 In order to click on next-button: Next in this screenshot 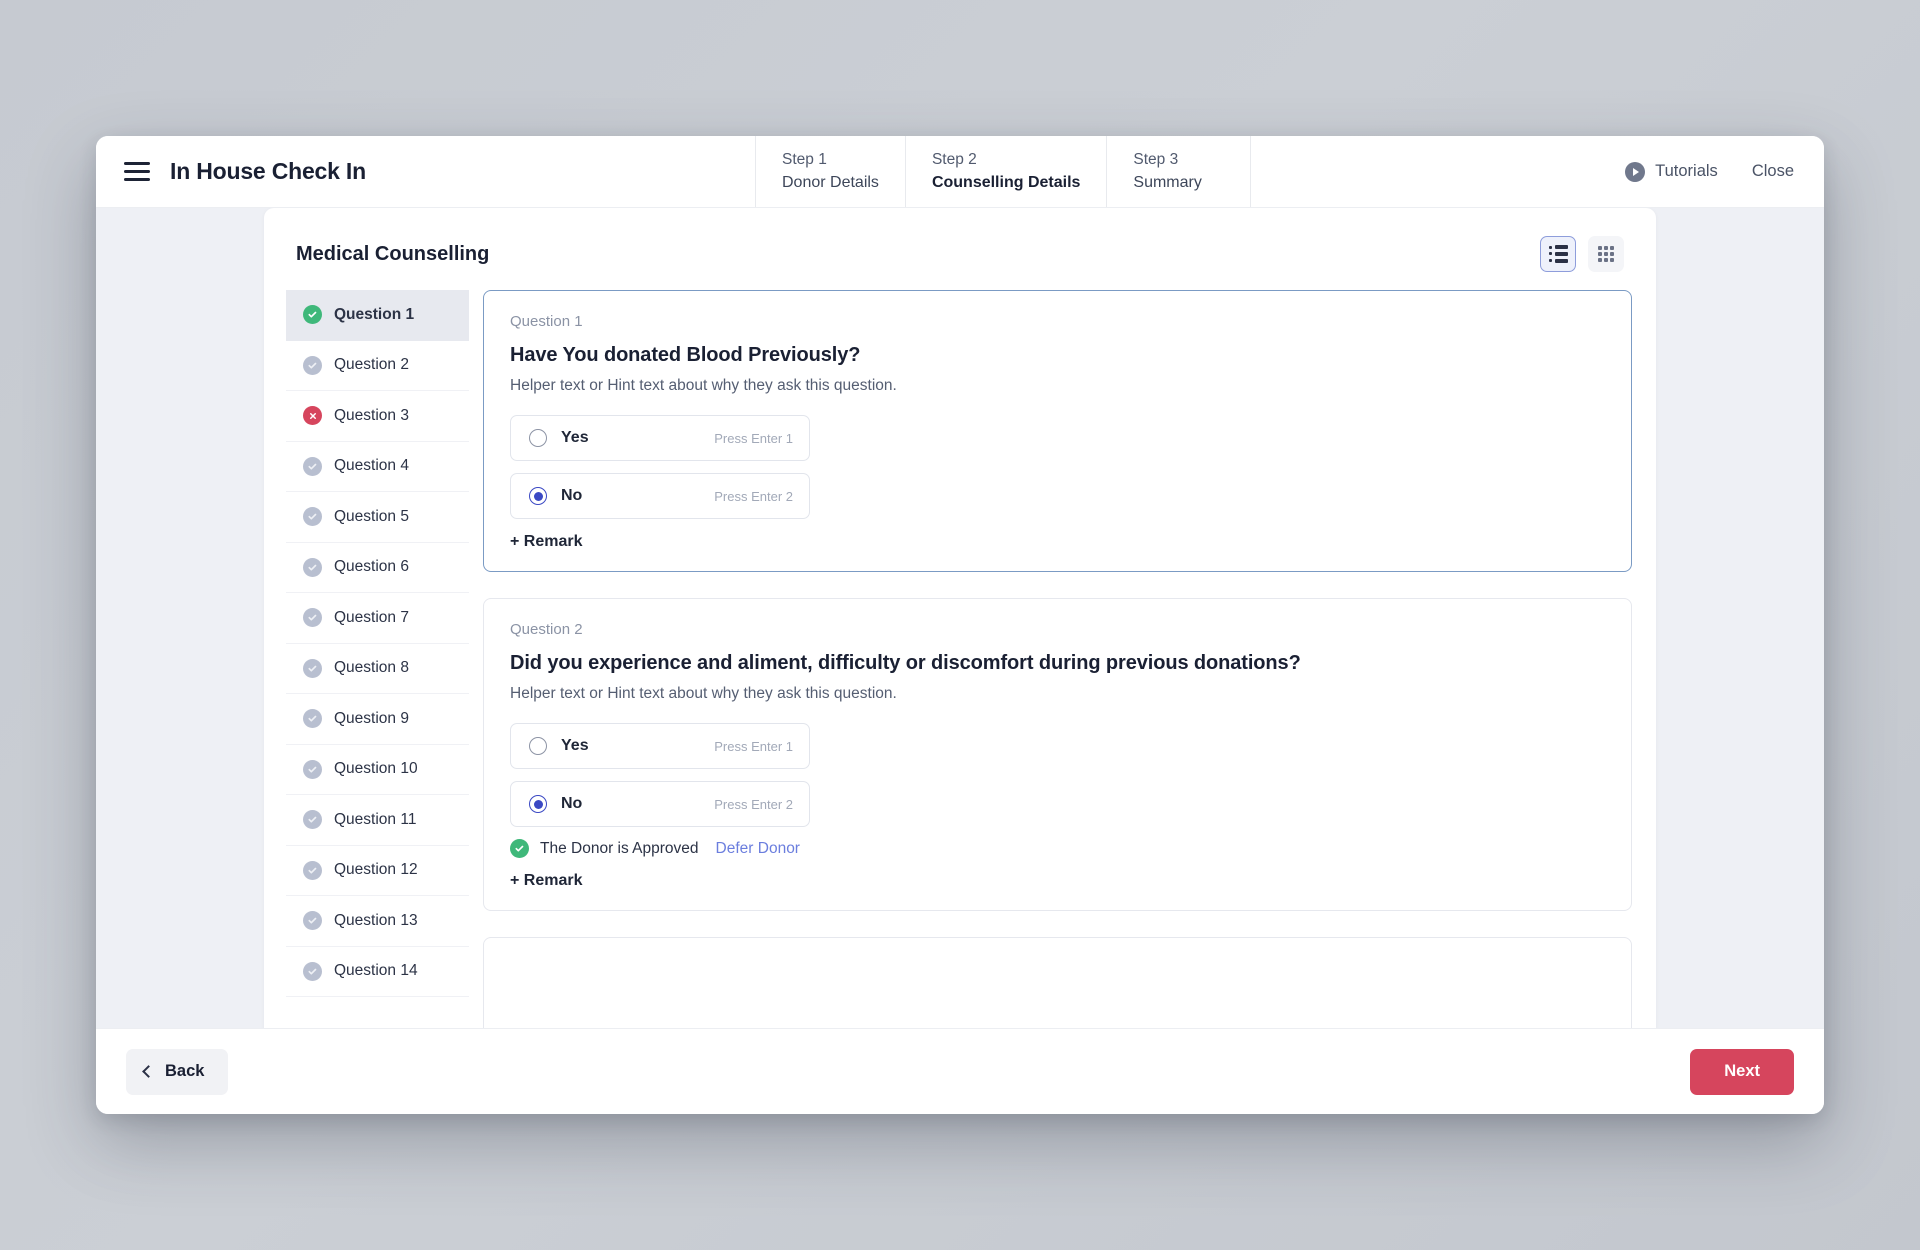, I will do `click(1742, 1071)`.